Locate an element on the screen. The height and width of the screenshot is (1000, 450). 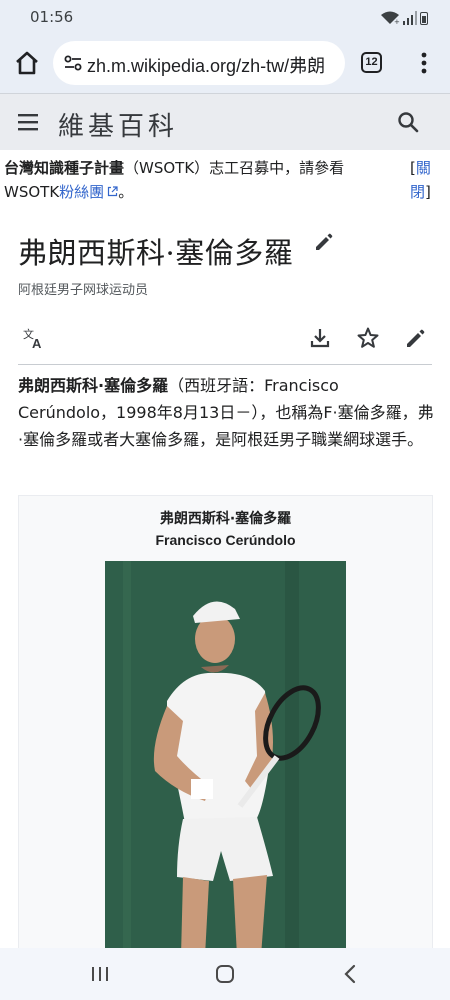
recent-apps-icon is located at coordinates (100, 974).